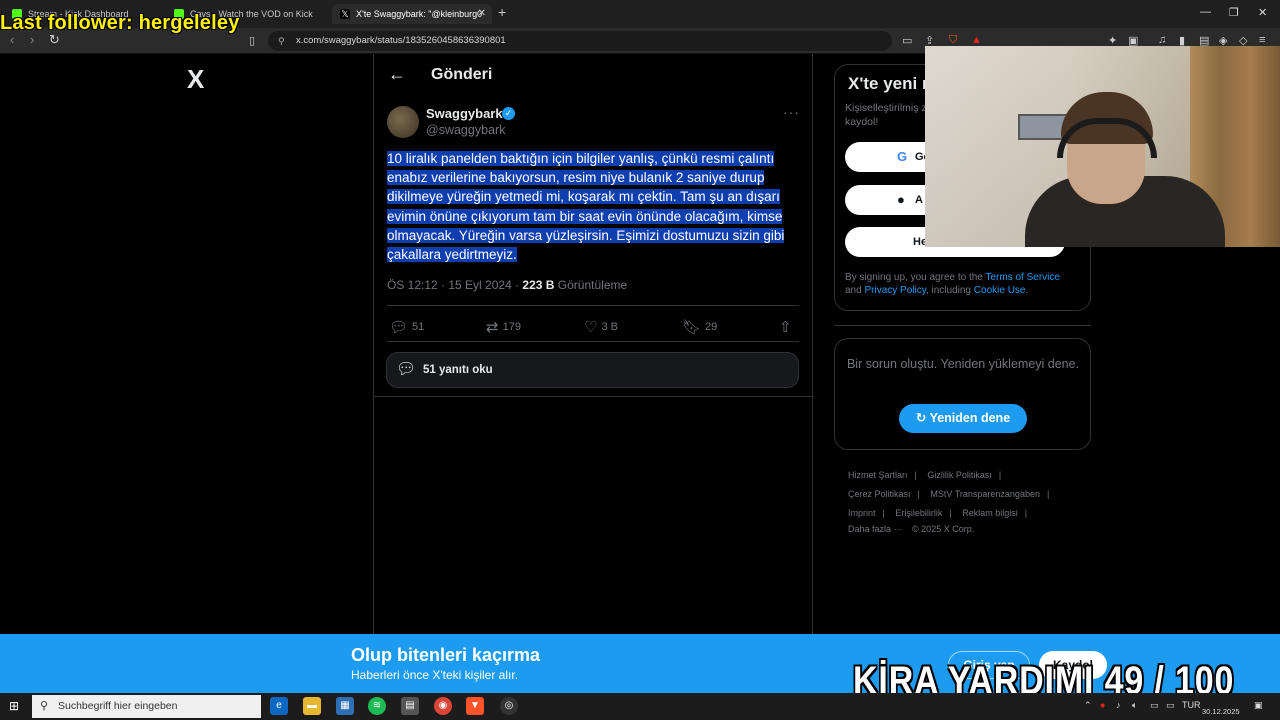  Describe the element at coordinates (345, 14) in the screenshot. I see `x-favicon-icon: 𝕏` at that location.